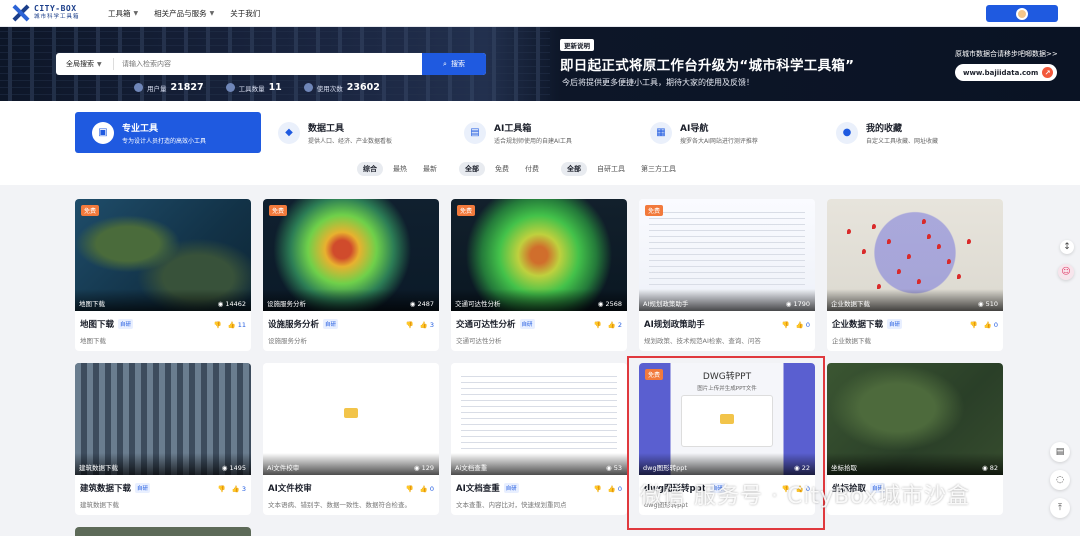 The image size is (1080, 536). What do you see at coordinates (354, 132) in the screenshot?
I see `category-tab-1: ◆ 数据工具 提供人口、经济、产业数据看板` at bounding box center [354, 132].